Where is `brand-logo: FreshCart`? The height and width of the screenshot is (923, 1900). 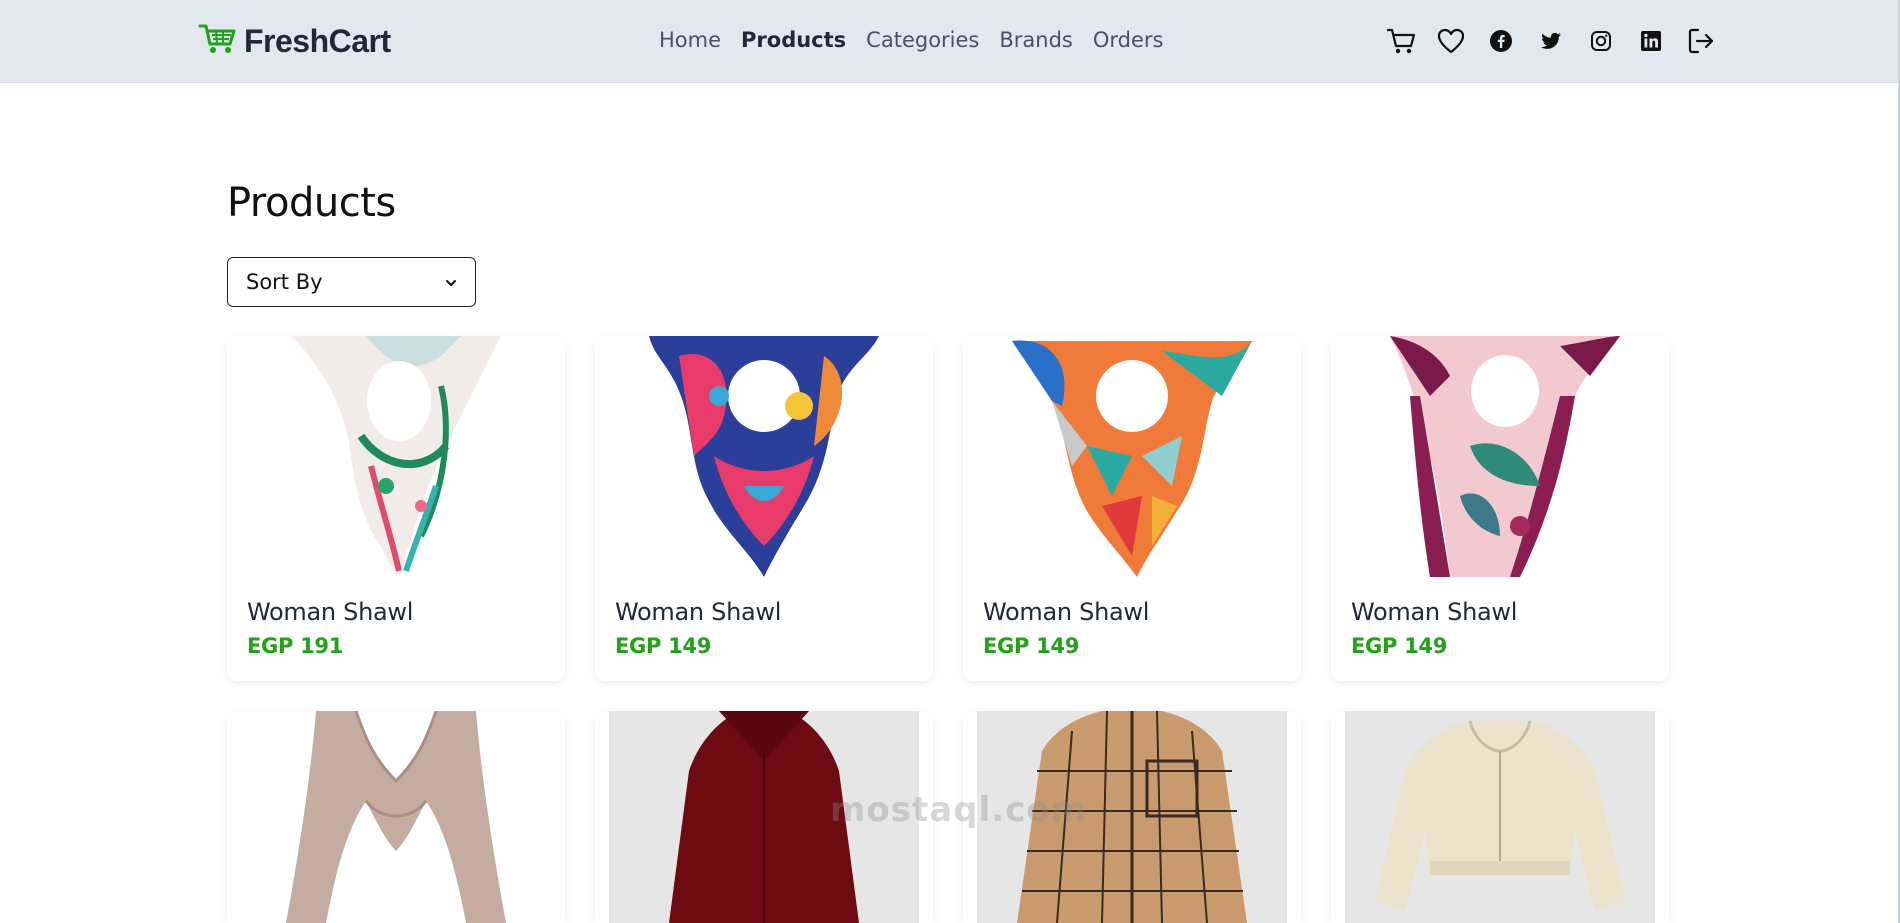
brand-logo: FreshCart is located at coordinates (294, 41).